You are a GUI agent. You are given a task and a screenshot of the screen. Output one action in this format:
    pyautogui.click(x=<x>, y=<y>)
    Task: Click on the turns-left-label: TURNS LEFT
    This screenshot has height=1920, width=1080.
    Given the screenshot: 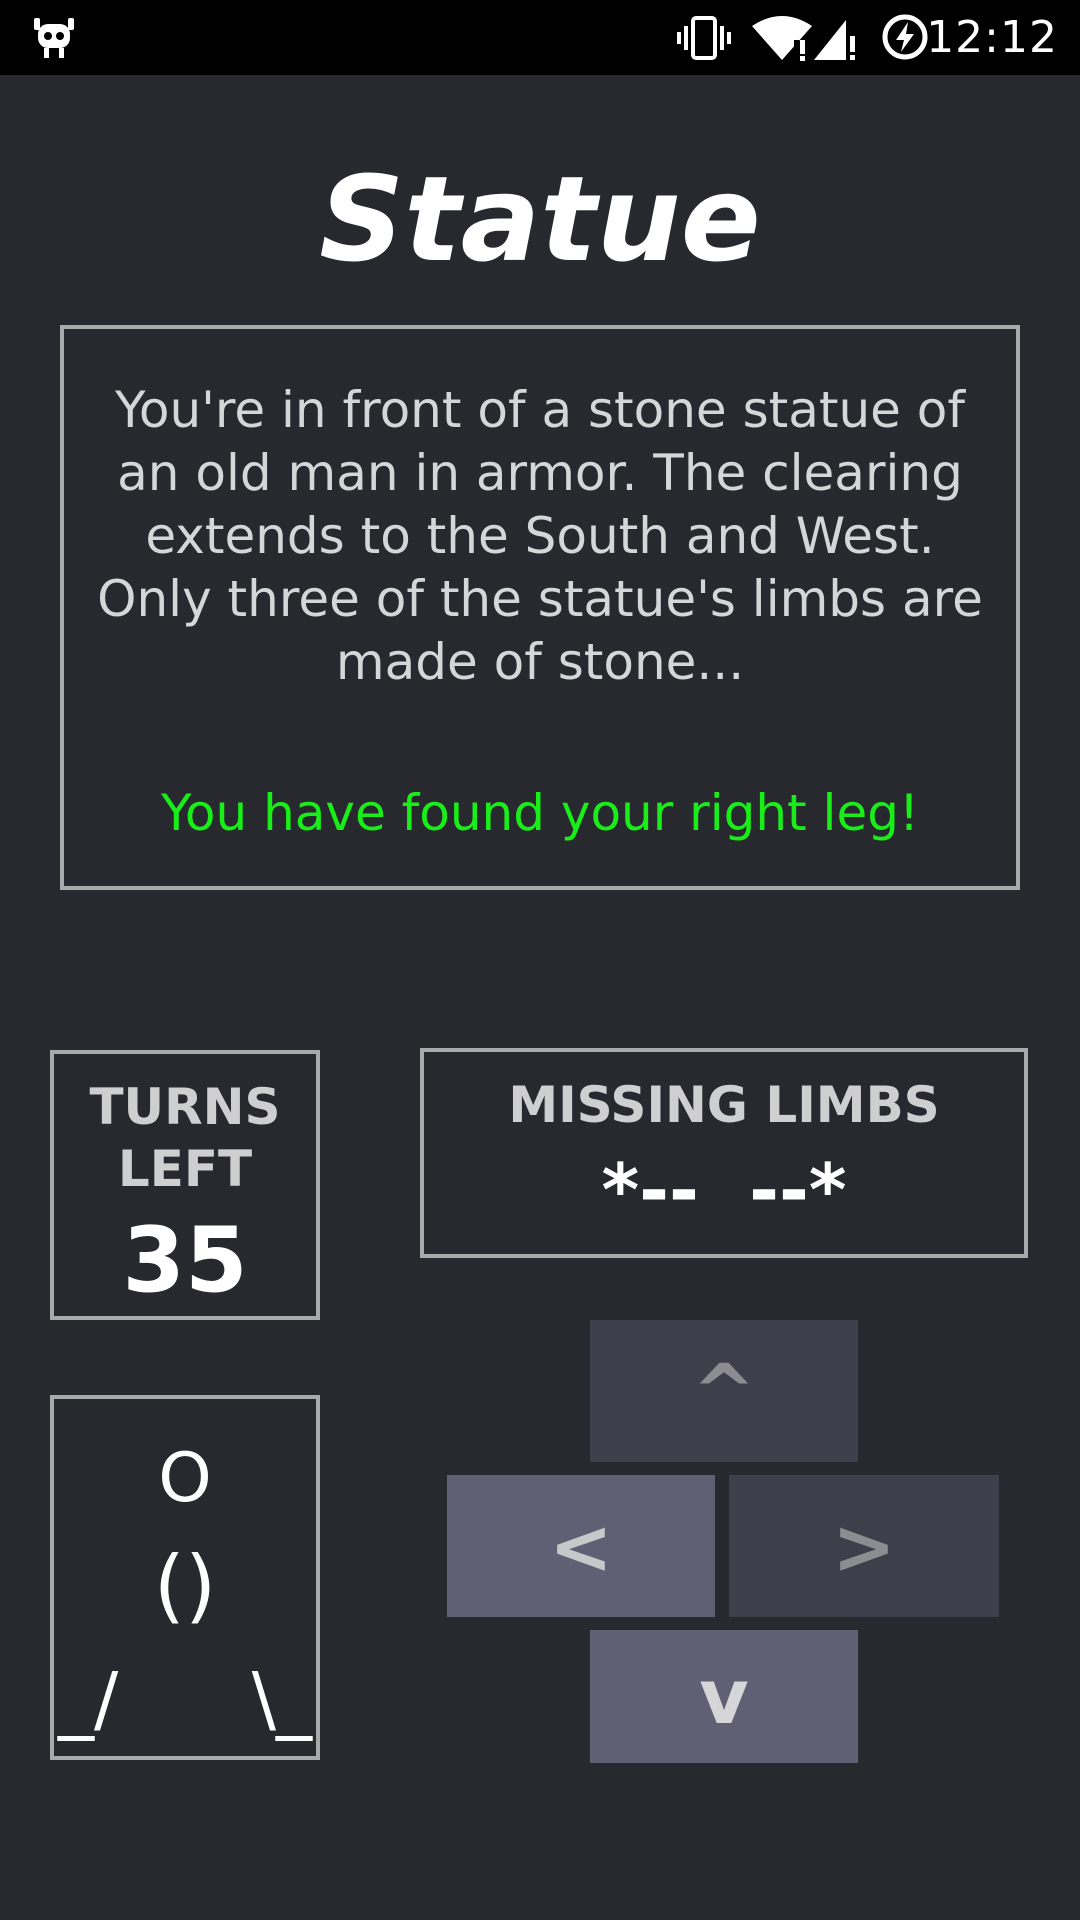 What is the action you would take?
    pyautogui.click(x=185, y=1138)
    